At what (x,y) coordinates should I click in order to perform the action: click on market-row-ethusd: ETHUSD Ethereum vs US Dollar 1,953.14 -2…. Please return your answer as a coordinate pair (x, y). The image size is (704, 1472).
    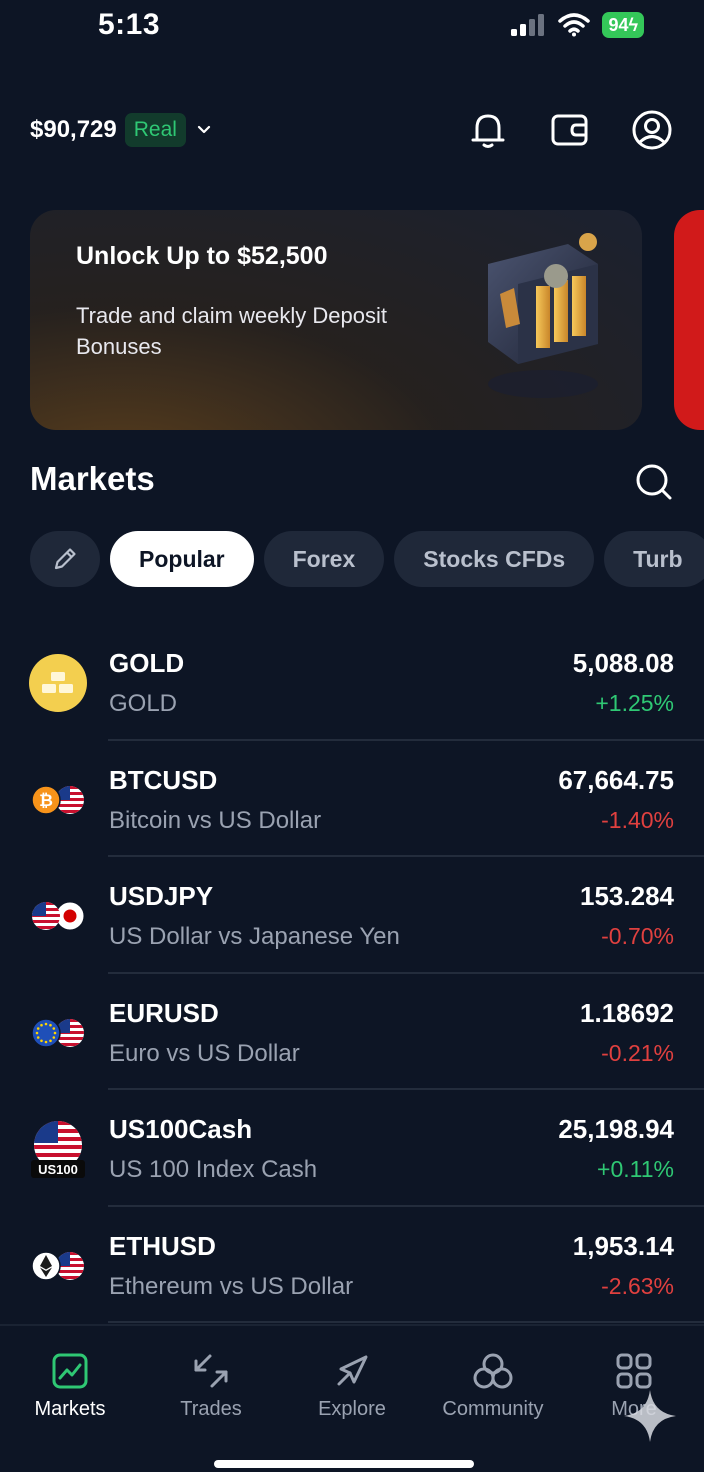
    Looking at the image, I should click on (352, 1265).